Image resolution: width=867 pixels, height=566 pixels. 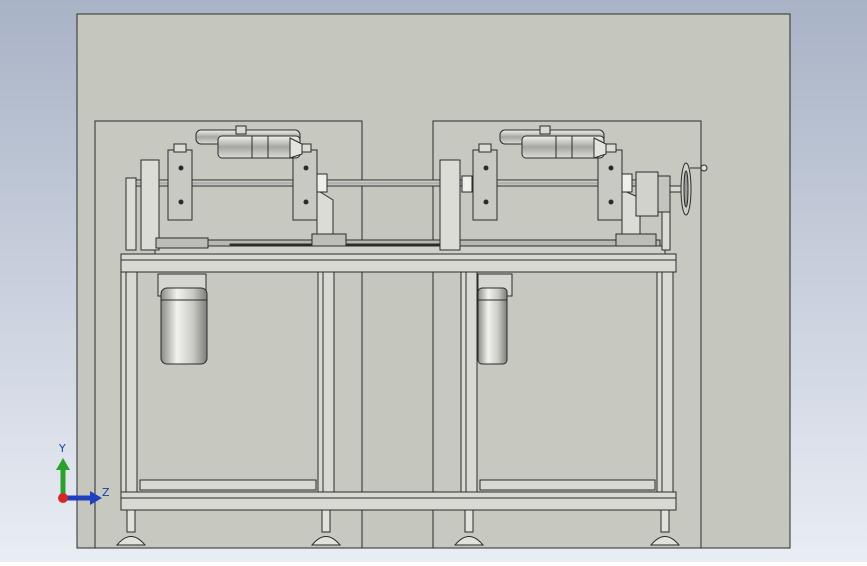 What do you see at coordinates (106, 492) in the screenshot?
I see `triad-z-label: Z` at bounding box center [106, 492].